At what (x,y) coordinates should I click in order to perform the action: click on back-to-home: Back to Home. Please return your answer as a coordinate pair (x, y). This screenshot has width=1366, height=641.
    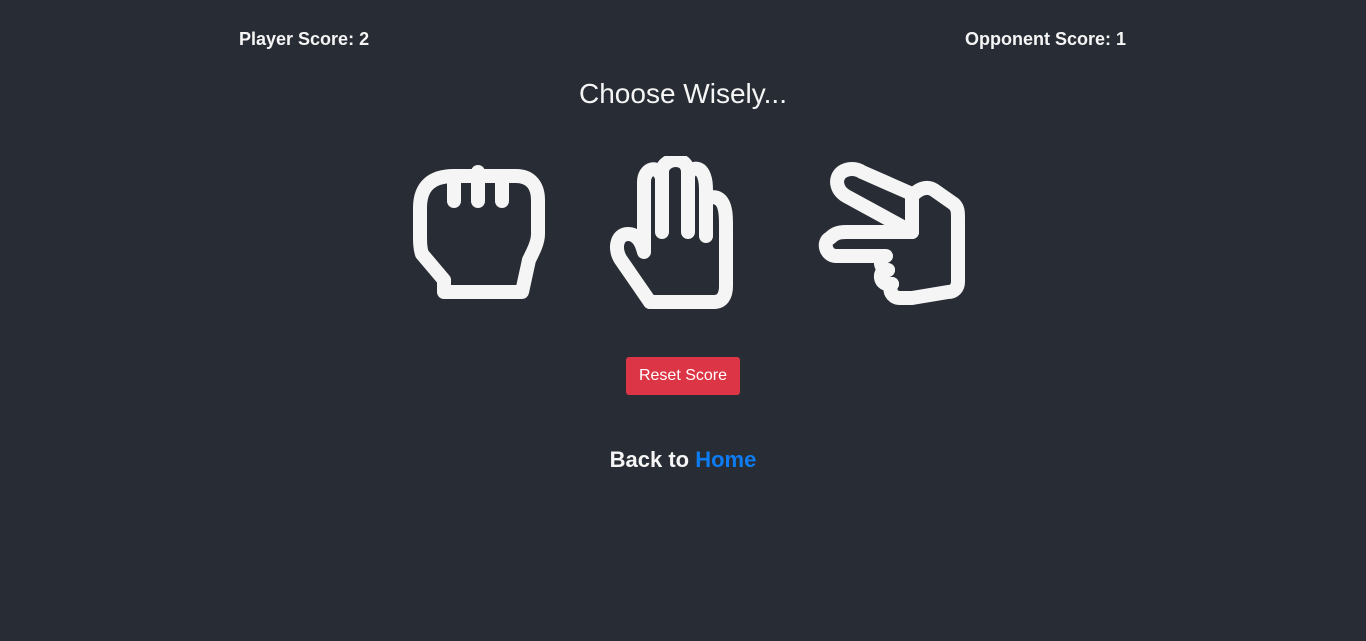
    Looking at the image, I should click on (683, 460).